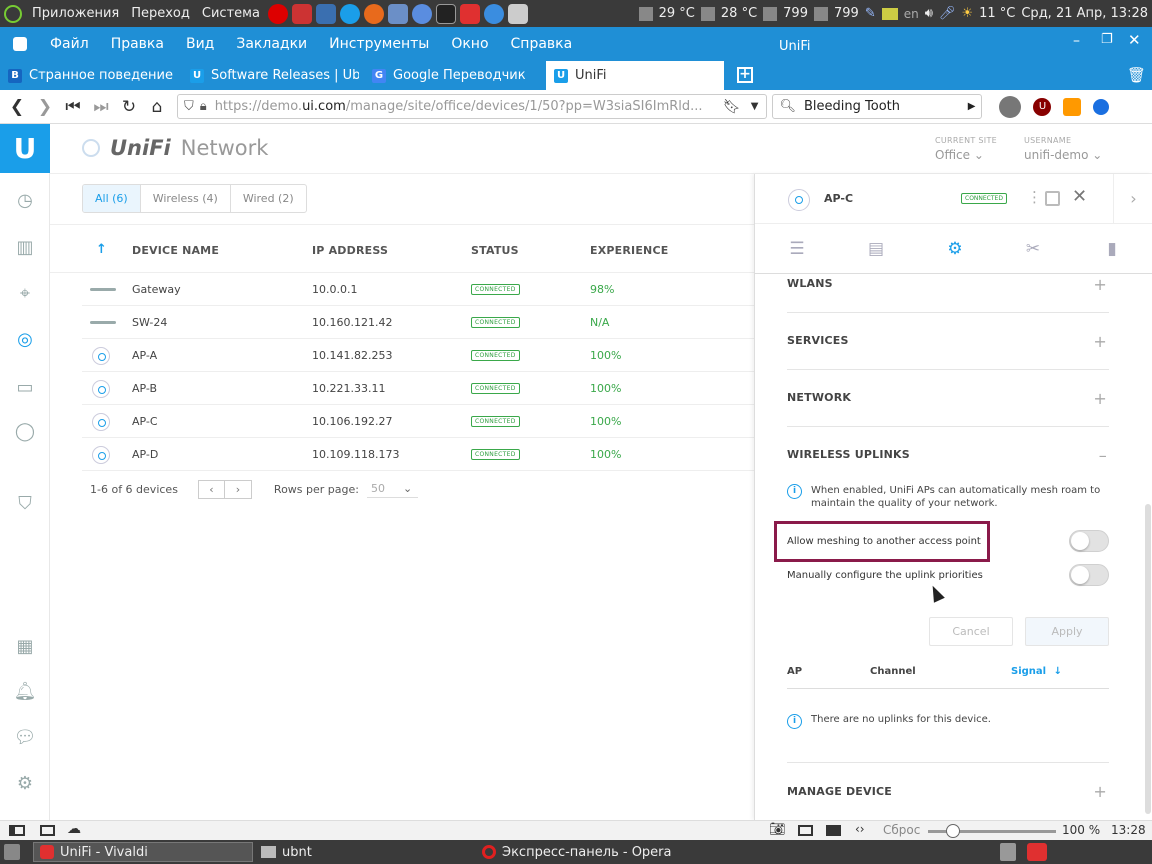 The width and height of the screenshot is (1152, 864). I want to click on search-field: 🔍︎ Bleeding Tooth ▶, so click(877, 106).